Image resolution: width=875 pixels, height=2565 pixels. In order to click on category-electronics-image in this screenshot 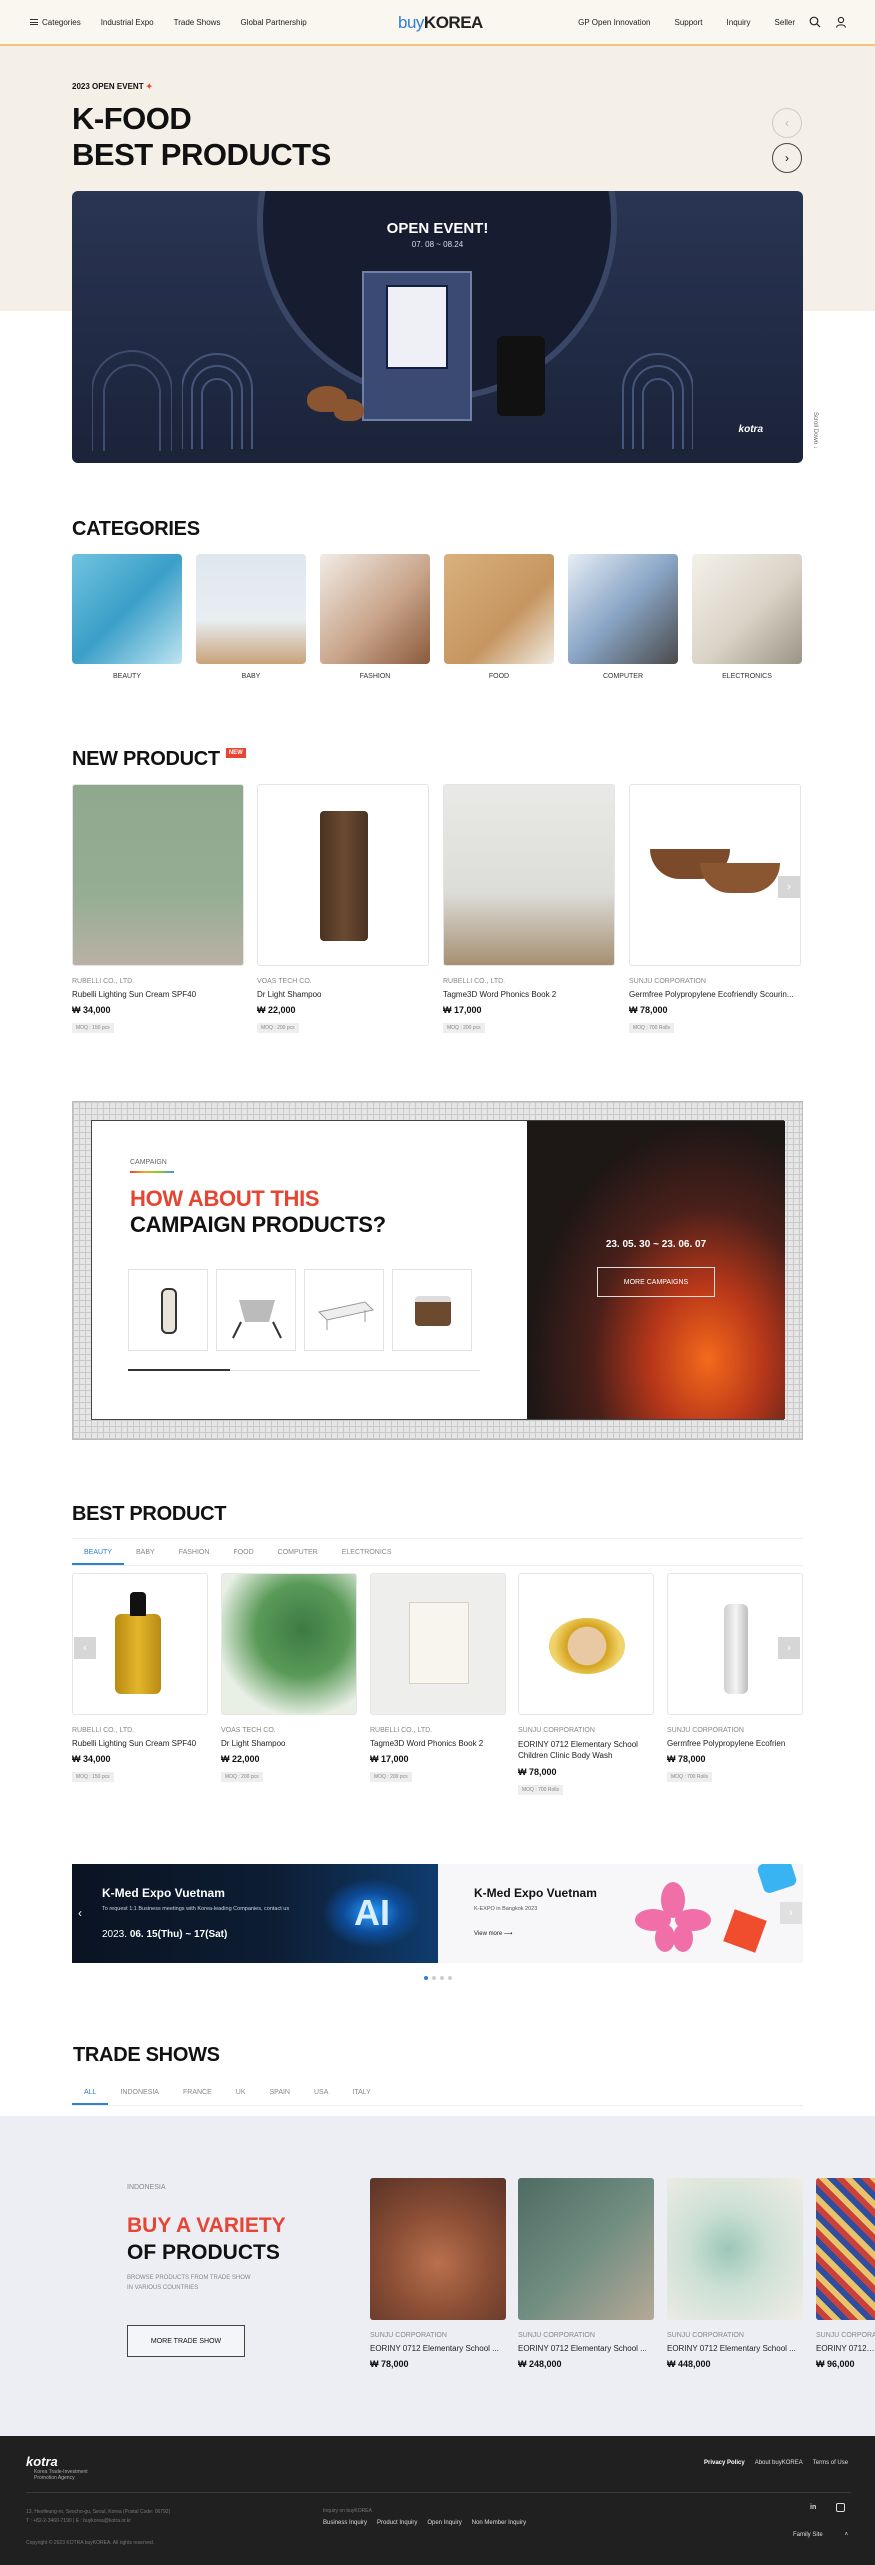, I will do `click(747, 609)`.